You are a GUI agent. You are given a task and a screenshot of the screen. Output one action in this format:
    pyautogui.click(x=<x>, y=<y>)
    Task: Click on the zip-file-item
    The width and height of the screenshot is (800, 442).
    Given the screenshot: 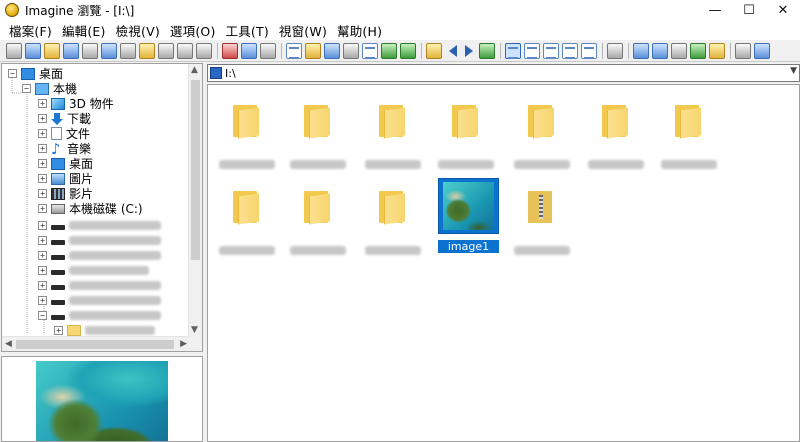 What is the action you would take?
    pyautogui.click(x=543, y=216)
    